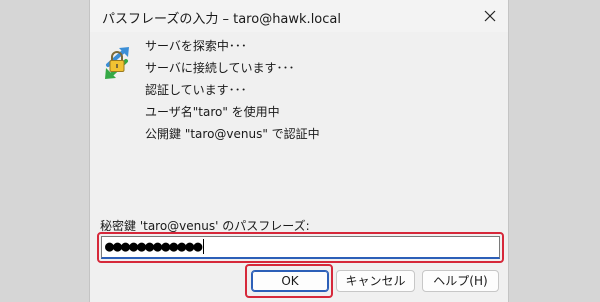 The height and width of the screenshot is (302, 600). I want to click on close-button, so click(490, 16).